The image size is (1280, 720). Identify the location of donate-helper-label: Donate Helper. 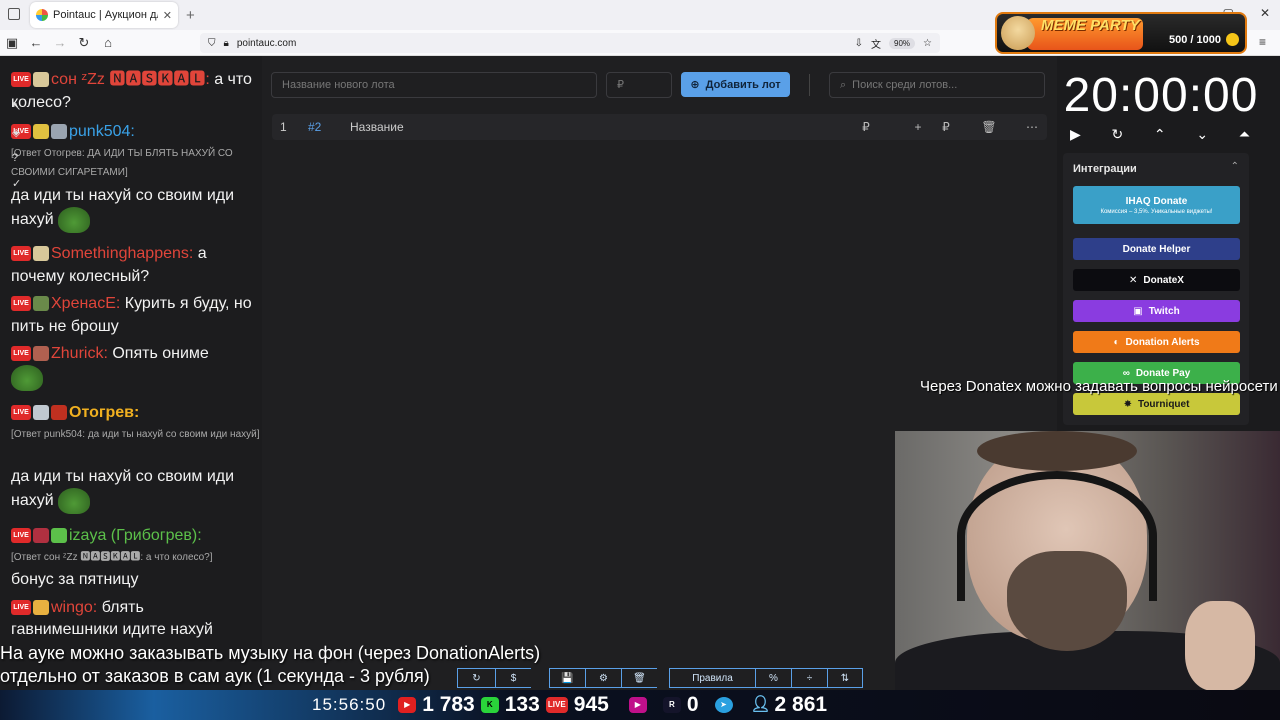
(1156, 249).